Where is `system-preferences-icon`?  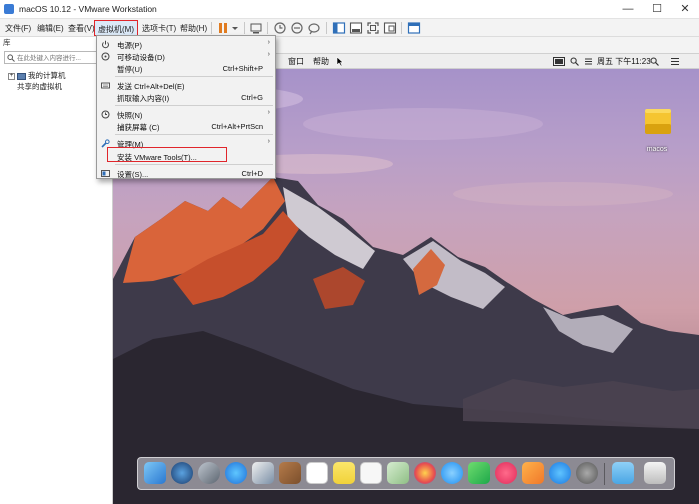 system-preferences-icon is located at coordinates (587, 473).